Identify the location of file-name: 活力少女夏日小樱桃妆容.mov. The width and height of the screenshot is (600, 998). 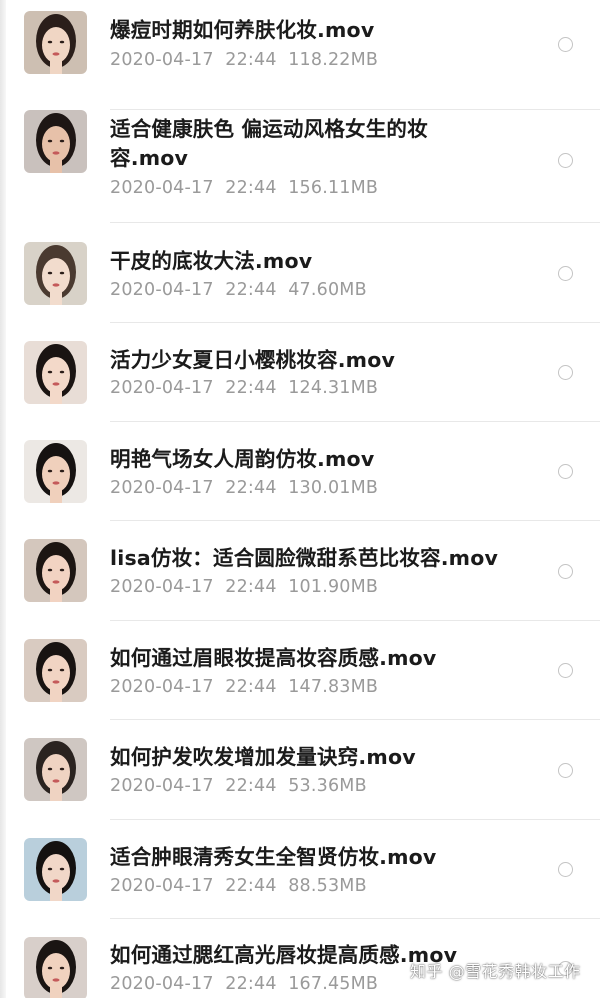
(253, 360).